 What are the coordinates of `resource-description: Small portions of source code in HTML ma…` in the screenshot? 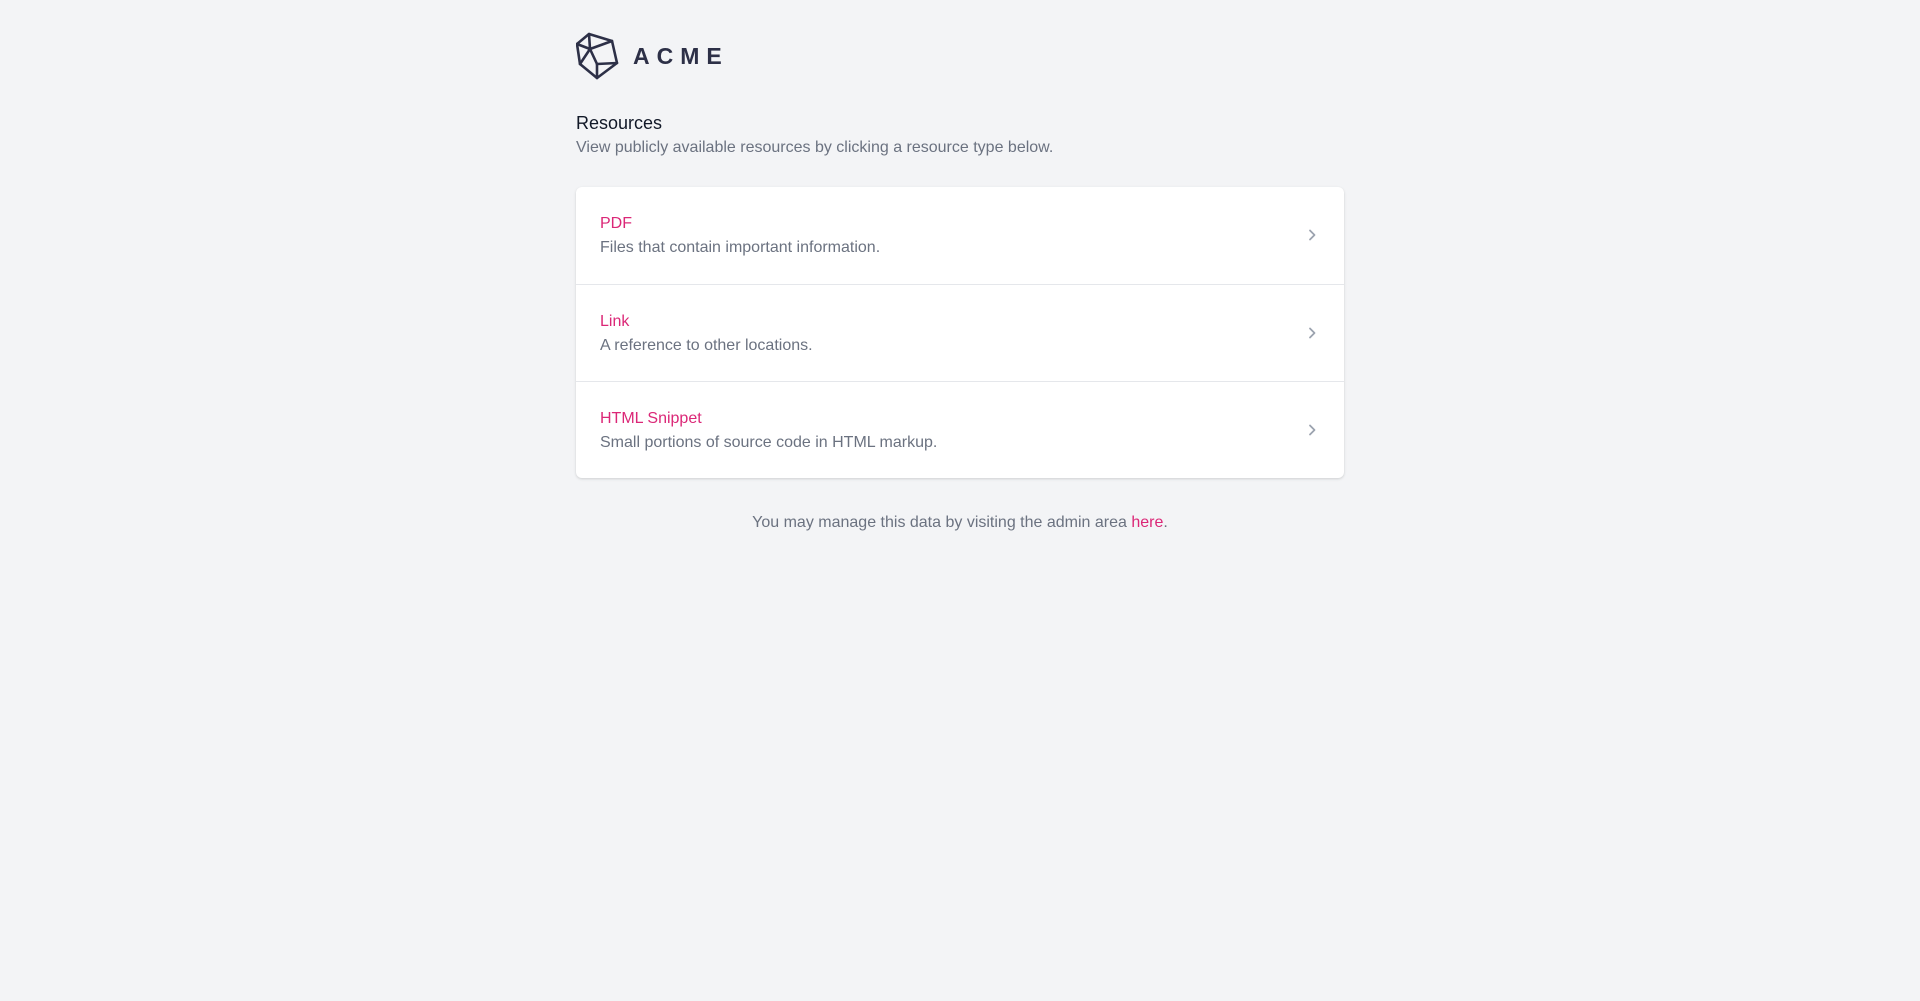 It's located at (769, 442).